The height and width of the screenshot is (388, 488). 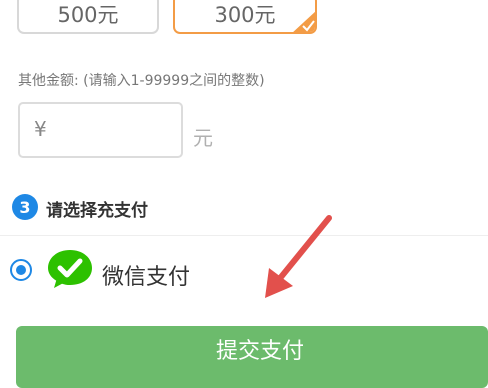 What do you see at coordinates (40, 129) in the screenshot?
I see `currency-symbol: ¥` at bounding box center [40, 129].